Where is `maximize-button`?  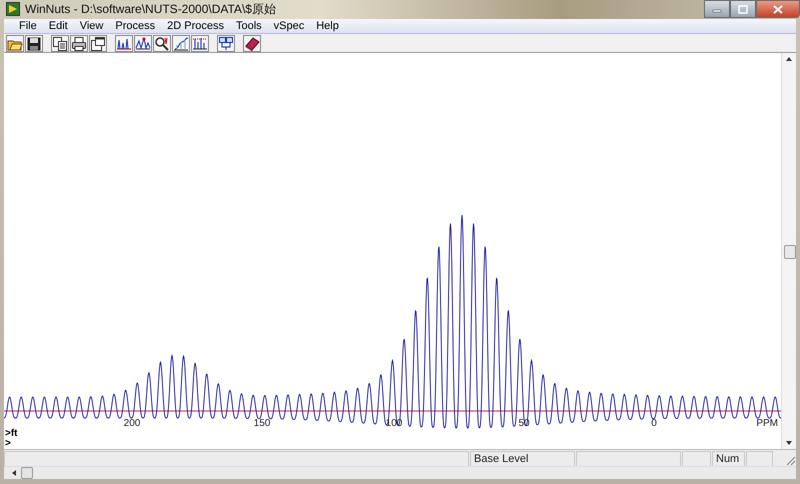 maximize-button is located at coordinates (743, 9).